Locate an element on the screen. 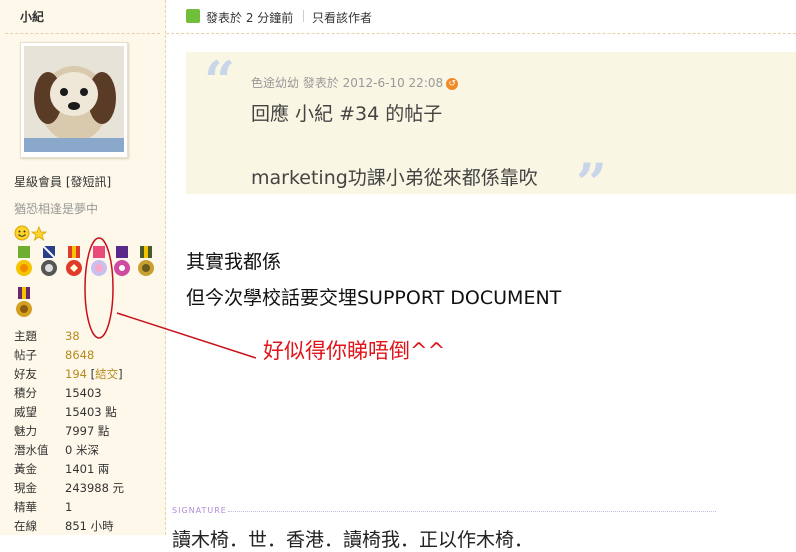 The height and width of the screenshot is (552, 796). close-quote-icon: ” is located at coordinates (592, 183).